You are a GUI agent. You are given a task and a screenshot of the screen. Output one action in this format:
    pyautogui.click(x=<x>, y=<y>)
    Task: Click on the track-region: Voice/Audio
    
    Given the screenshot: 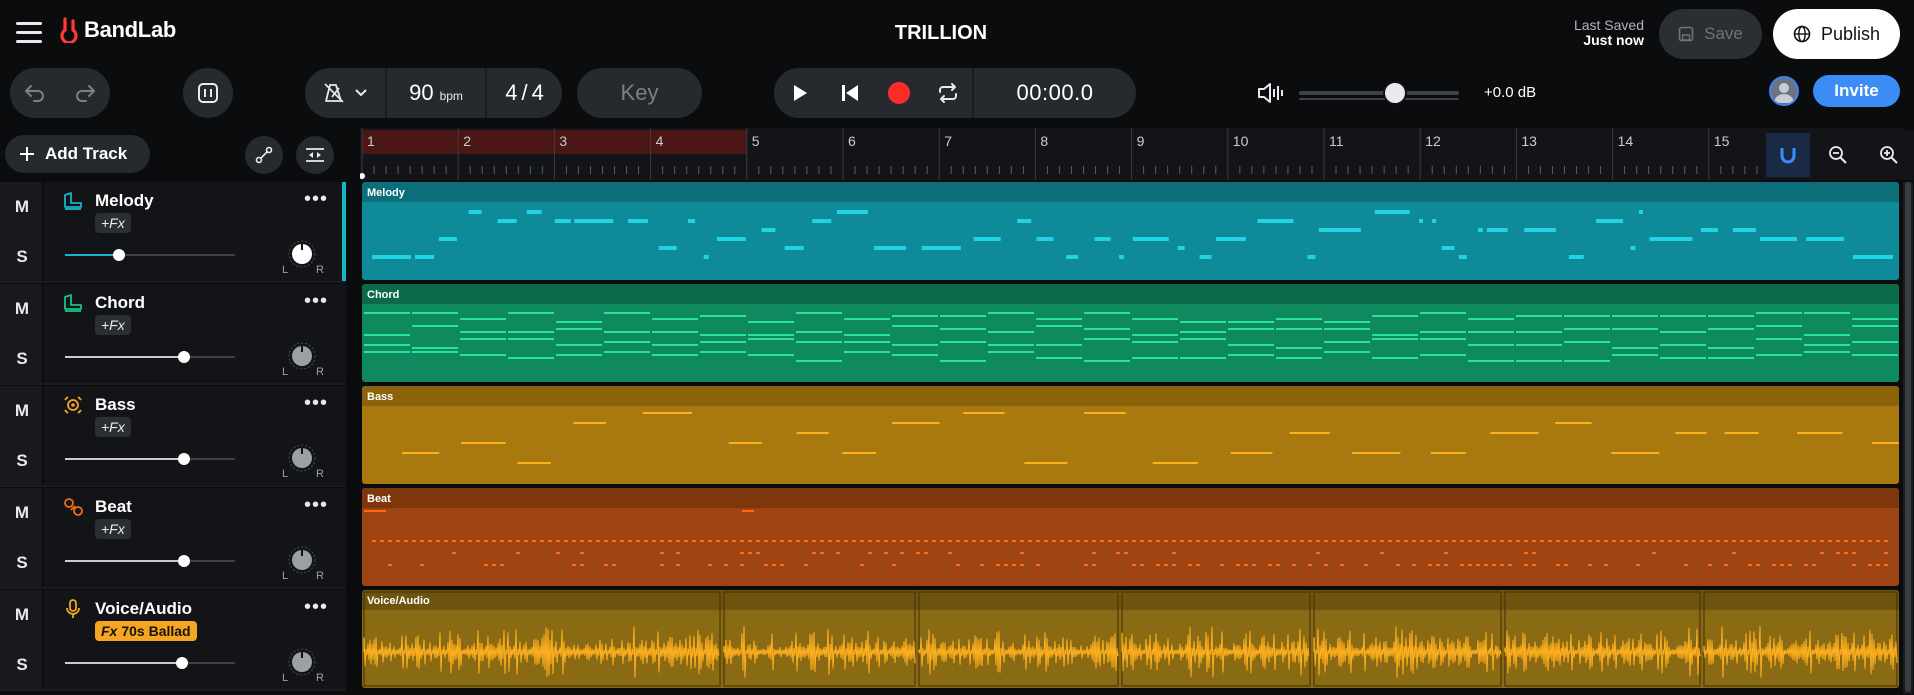 What is the action you would take?
    pyautogui.click(x=1130, y=639)
    